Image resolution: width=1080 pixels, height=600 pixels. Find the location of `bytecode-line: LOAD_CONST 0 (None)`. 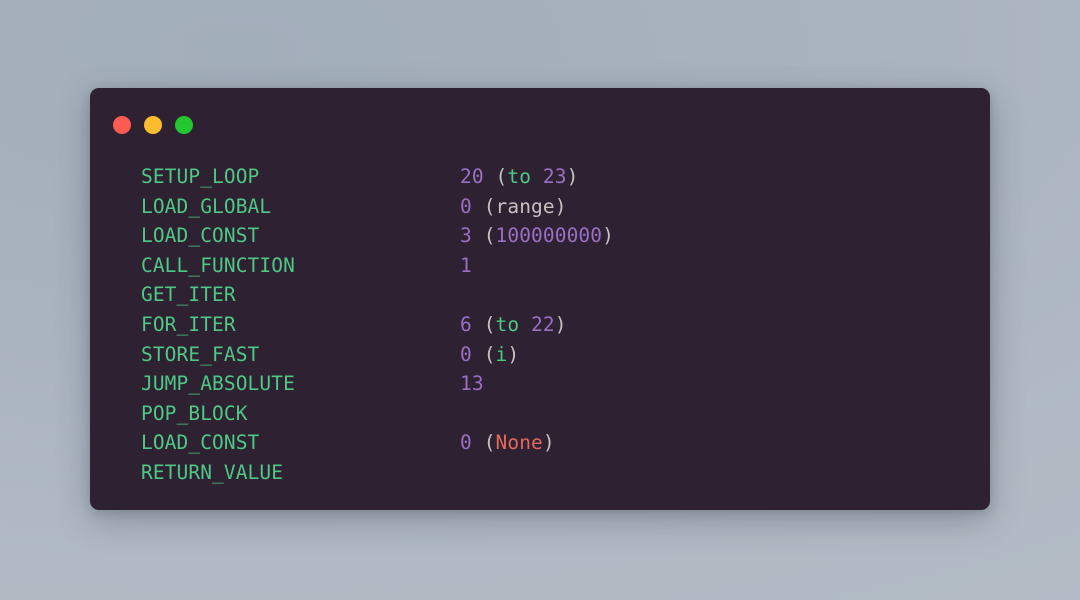

bytecode-line: LOAD_CONST 0 (None) is located at coordinates (540, 443).